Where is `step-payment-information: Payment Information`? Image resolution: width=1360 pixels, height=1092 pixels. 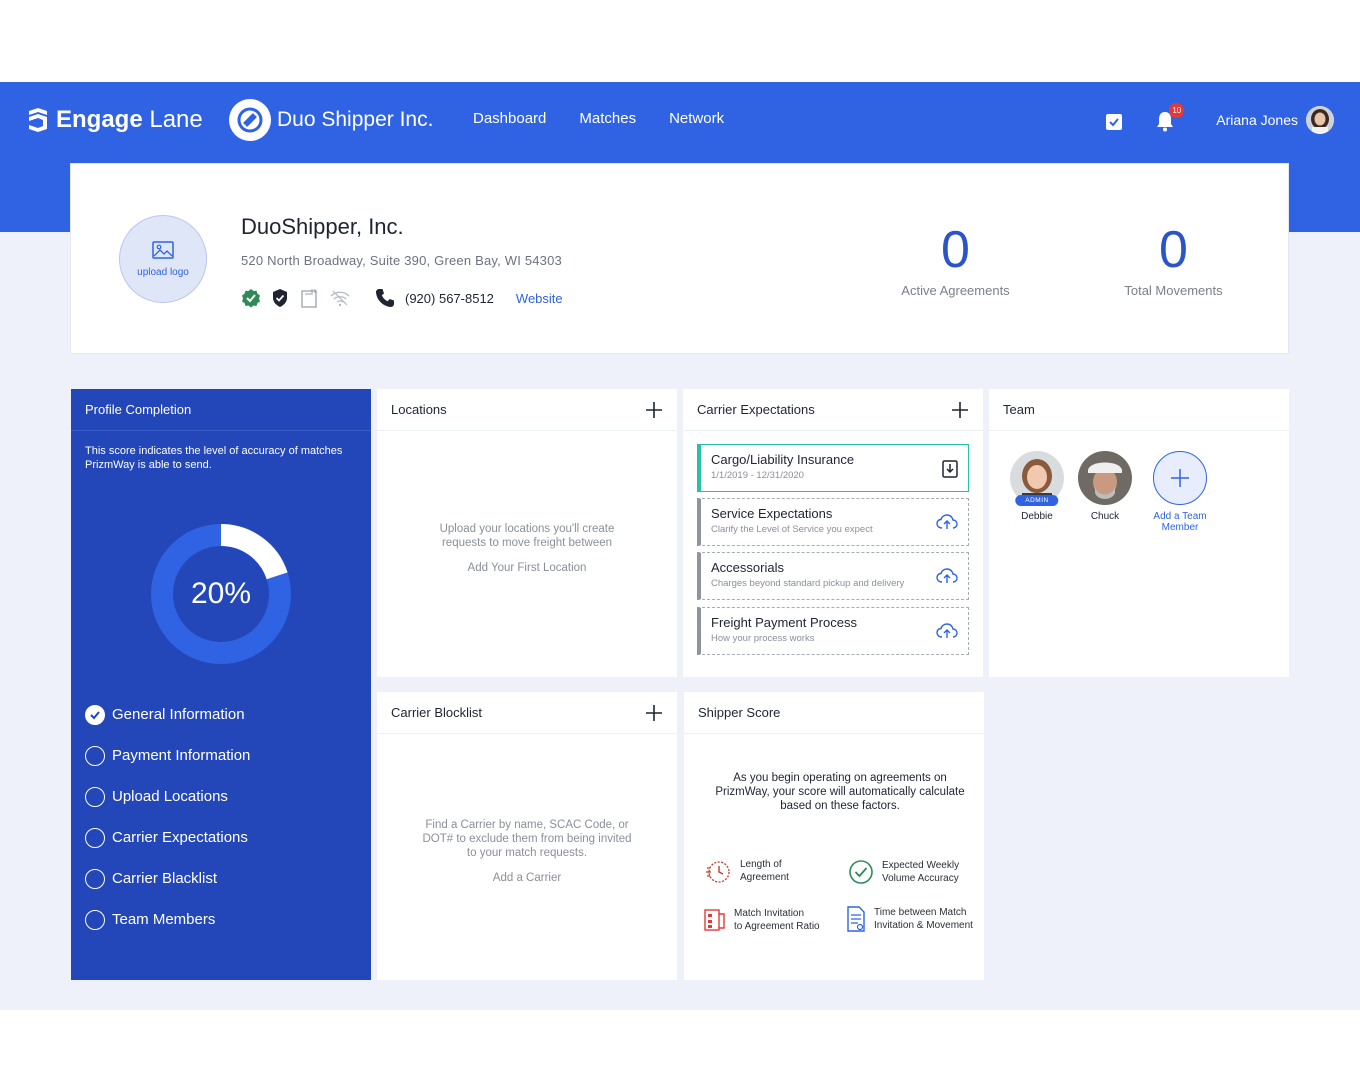 step-payment-information: Payment Information is located at coordinates (167, 755).